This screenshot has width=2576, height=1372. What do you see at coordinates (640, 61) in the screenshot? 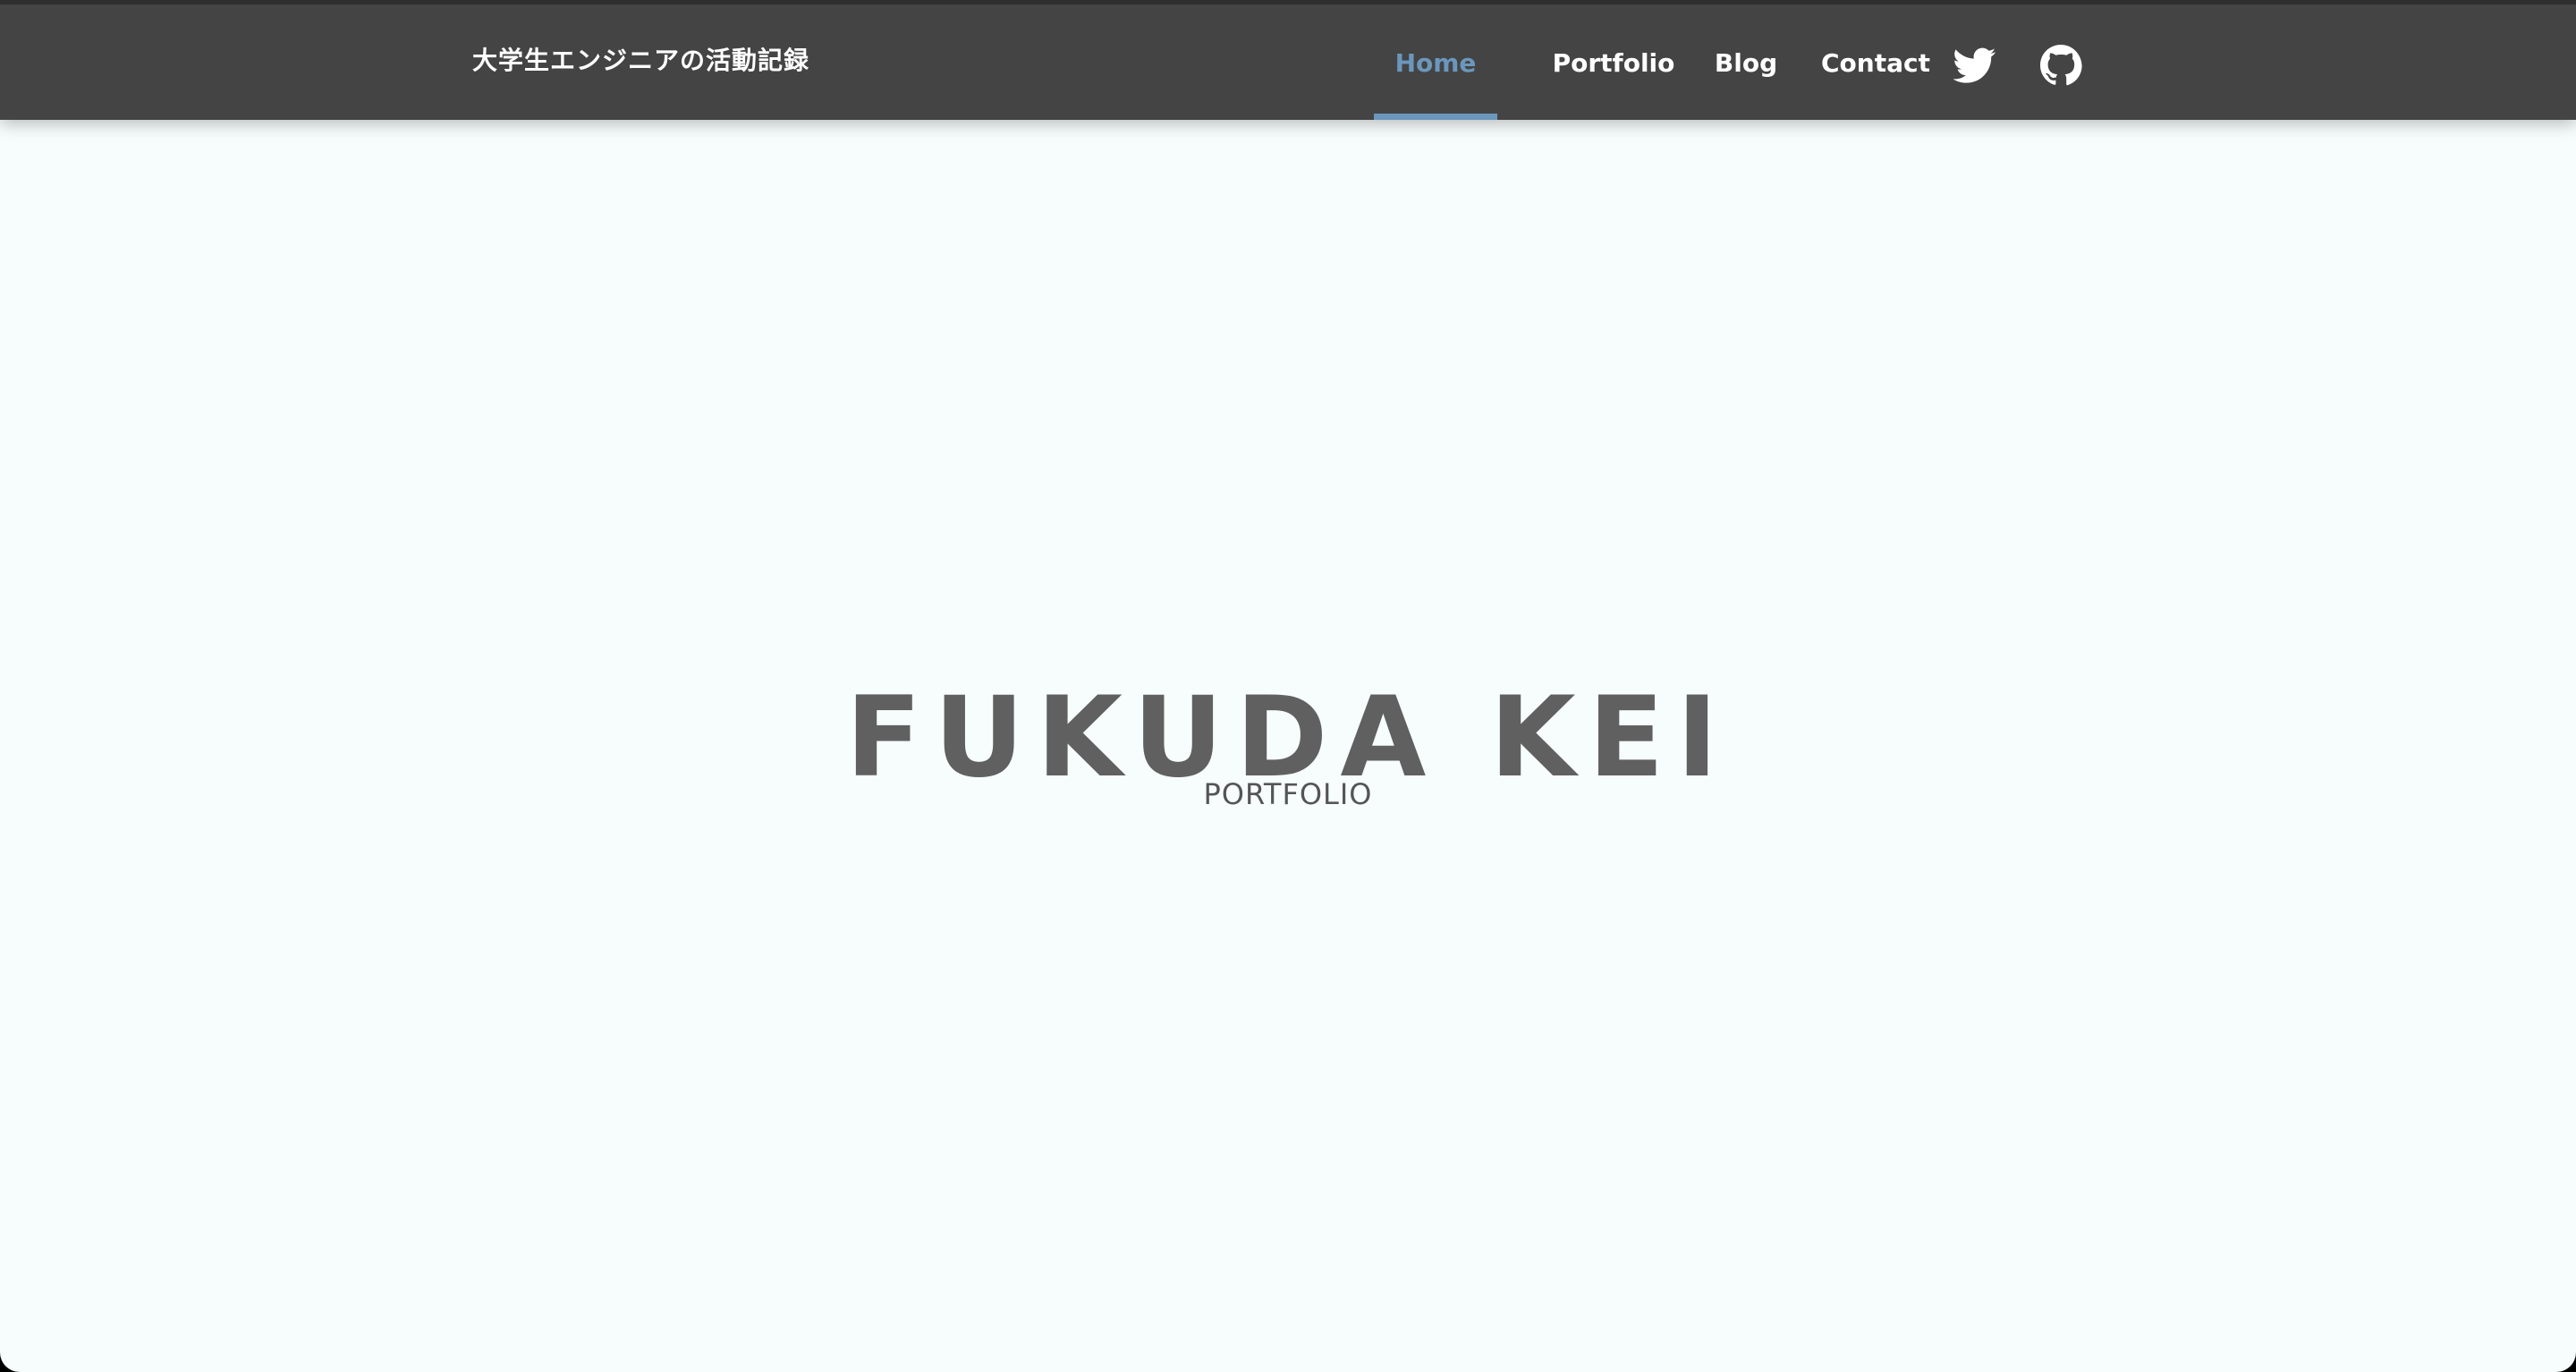
I see `site-title: 大学生エンジニアの活動記録` at bounding box center [640, 61].